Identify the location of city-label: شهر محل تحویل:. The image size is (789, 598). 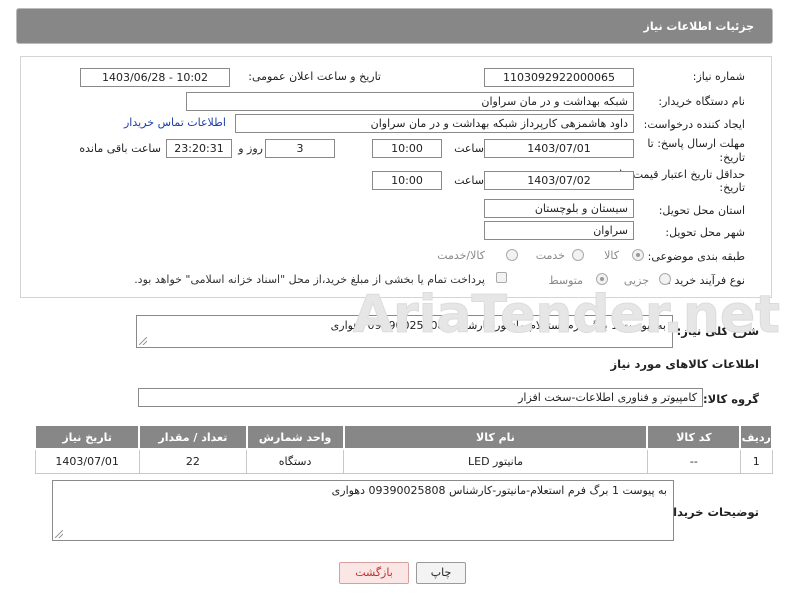
(705, 232).